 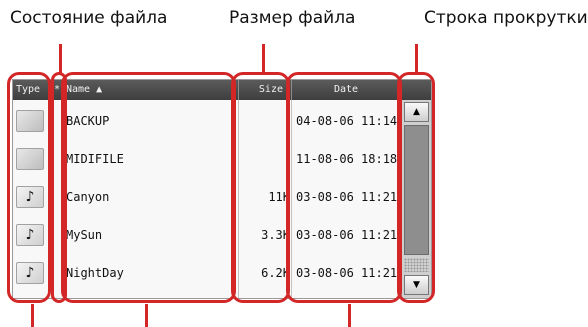 What do you see at coordinates (347, 159) in the screenshot?
I see `file-date: 11-08-06 18:18` at bounding box center [347, 159].